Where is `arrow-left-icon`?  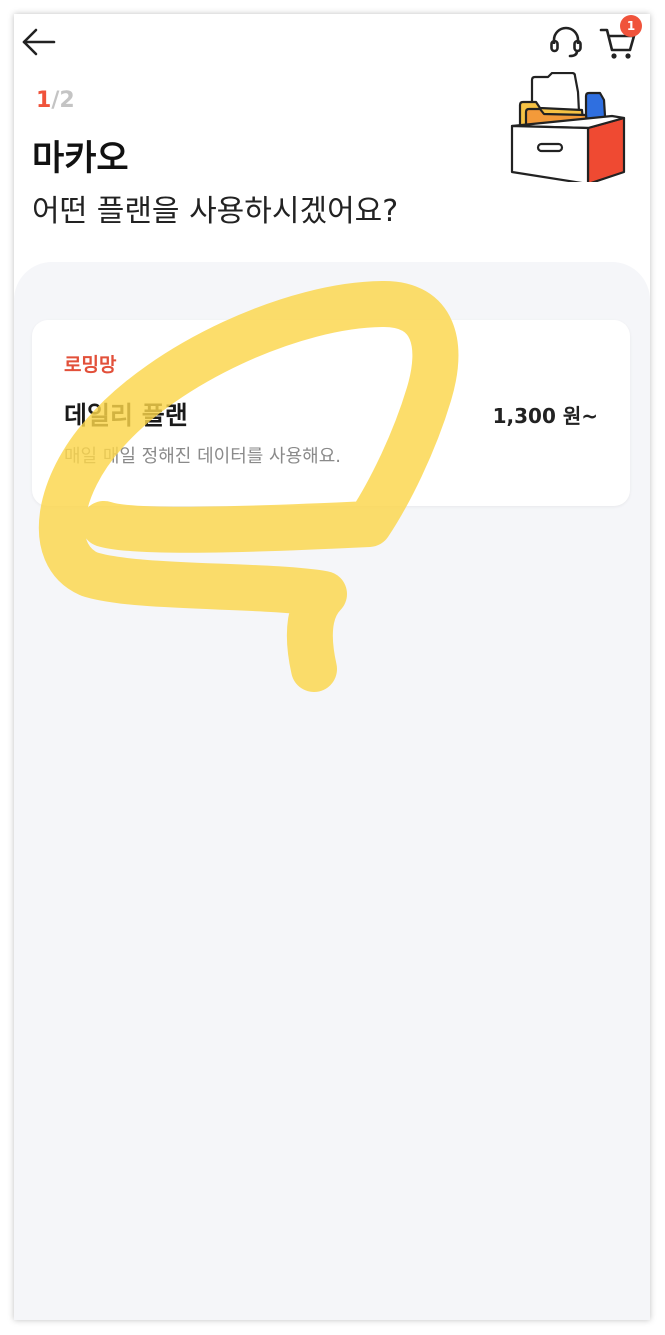
arrow-left-icon is located at coordinates (39, 42).